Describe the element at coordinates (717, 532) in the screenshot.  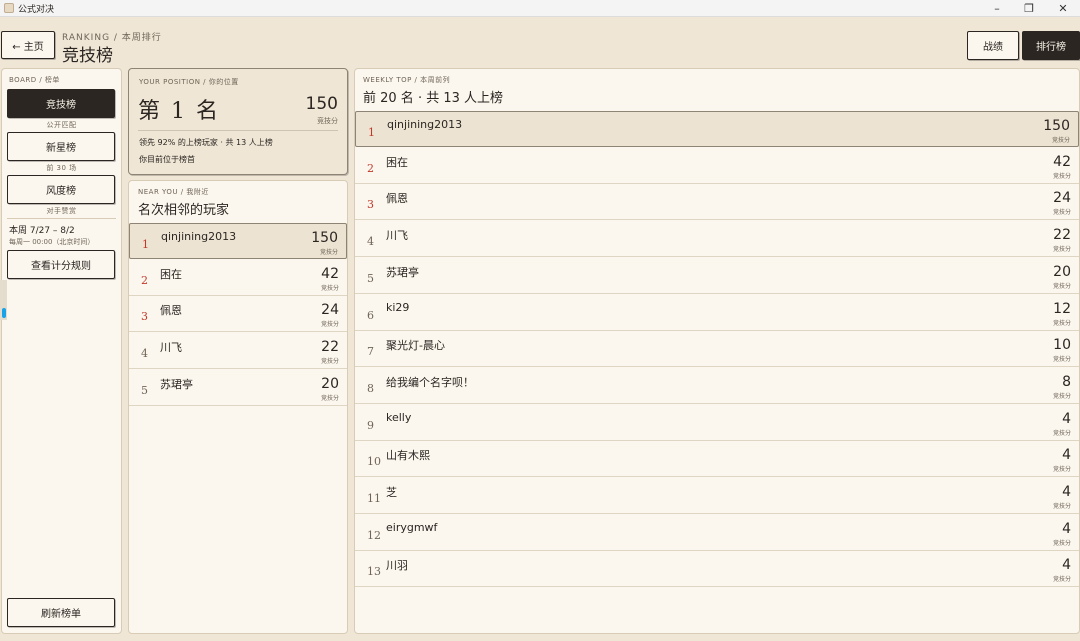
I see `ranking-row: 12 eirygmwf 4 竞技分` at that location.